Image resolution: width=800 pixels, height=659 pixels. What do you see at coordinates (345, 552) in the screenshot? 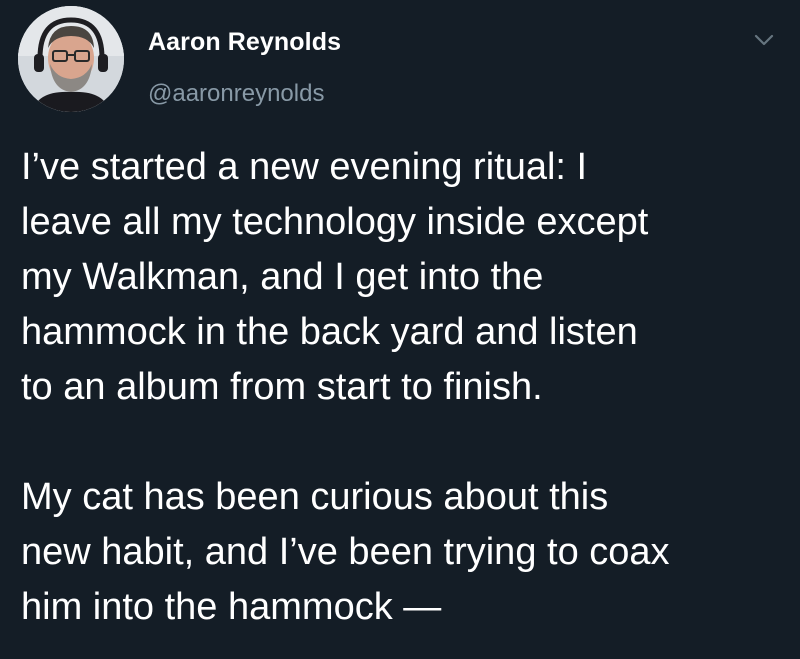
I see `tweet-line: new habit, and I’ve been trying to coax` at bounding box center [345, 552].